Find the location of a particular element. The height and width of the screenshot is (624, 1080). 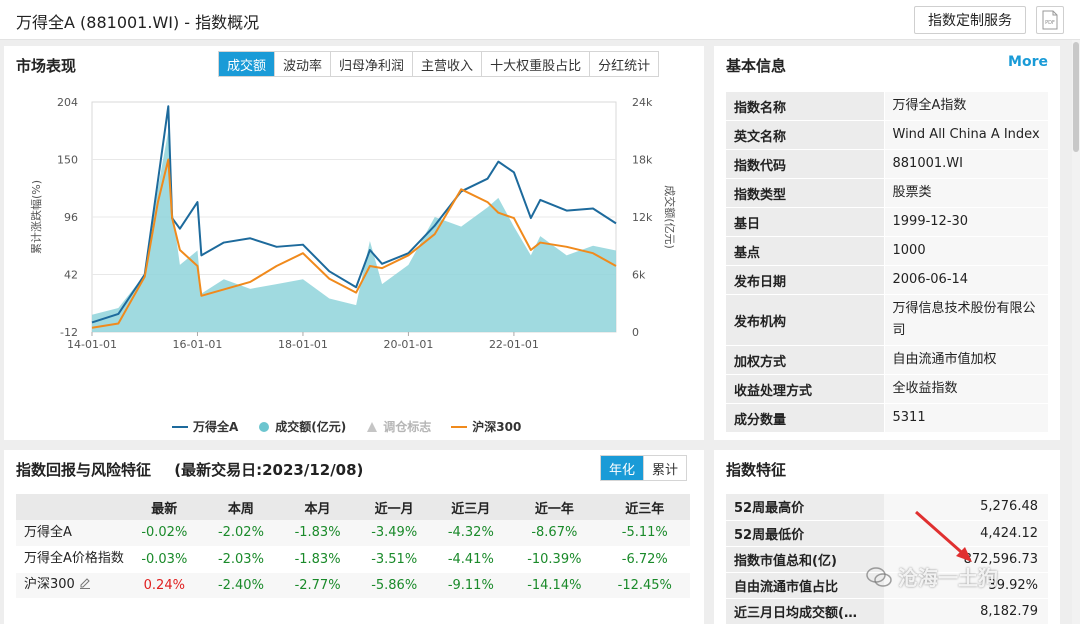

info-row: 指数类型 股票类 is located at coordinates (887, 193).